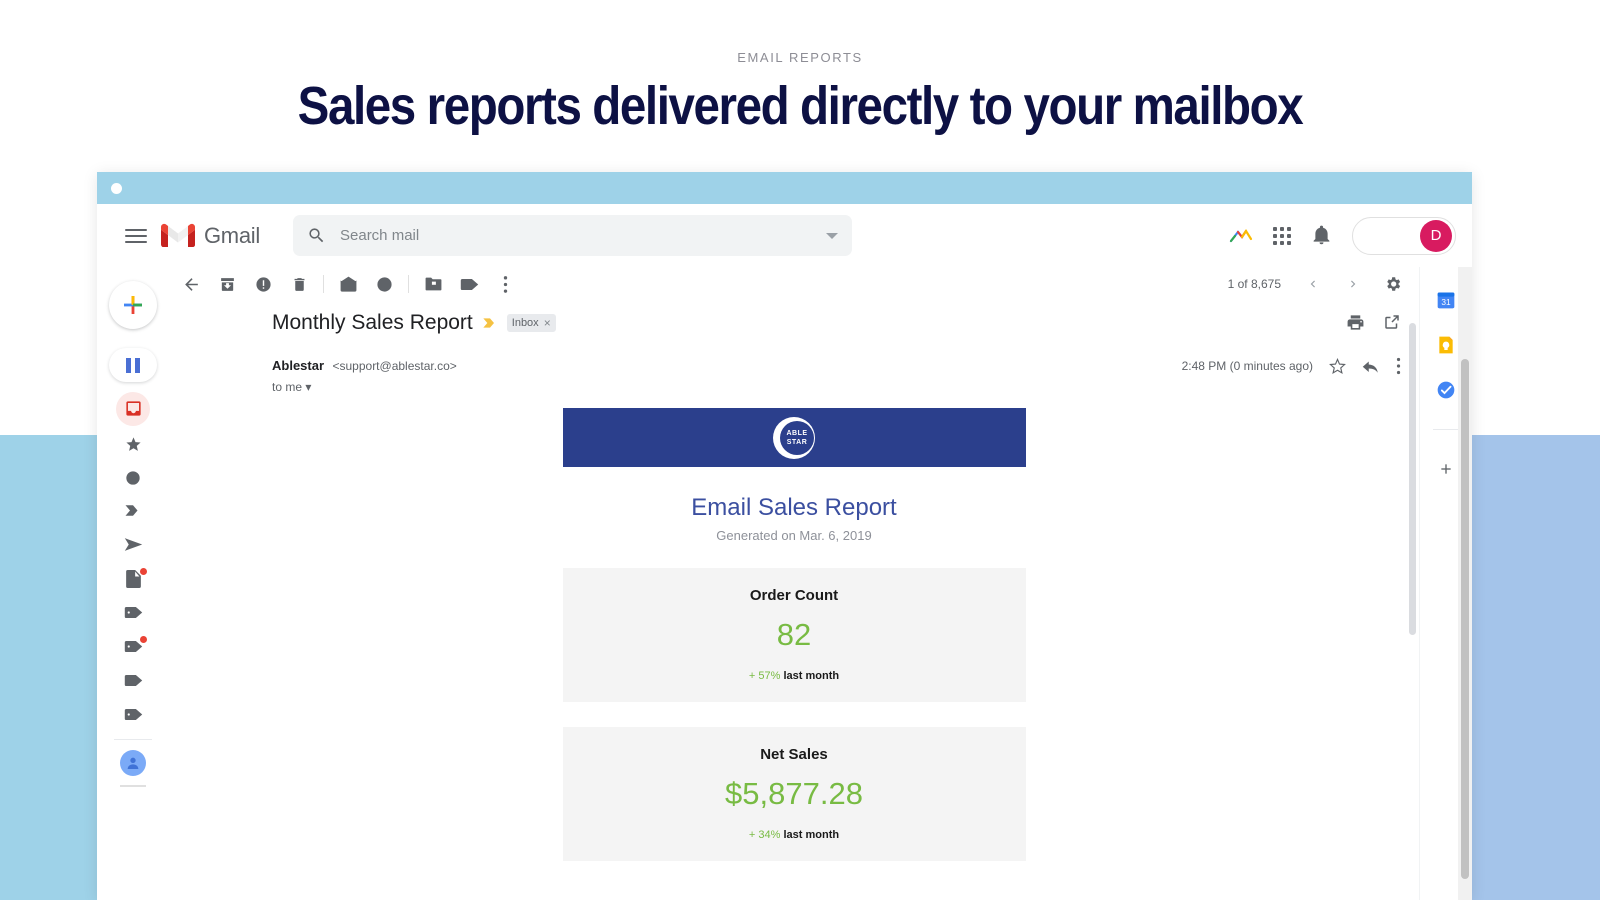 The width and height of the screenshot is (1600, 900). Describe the element at coordinates (316, 235) in the screenshot. I see `search-icon` at that location.